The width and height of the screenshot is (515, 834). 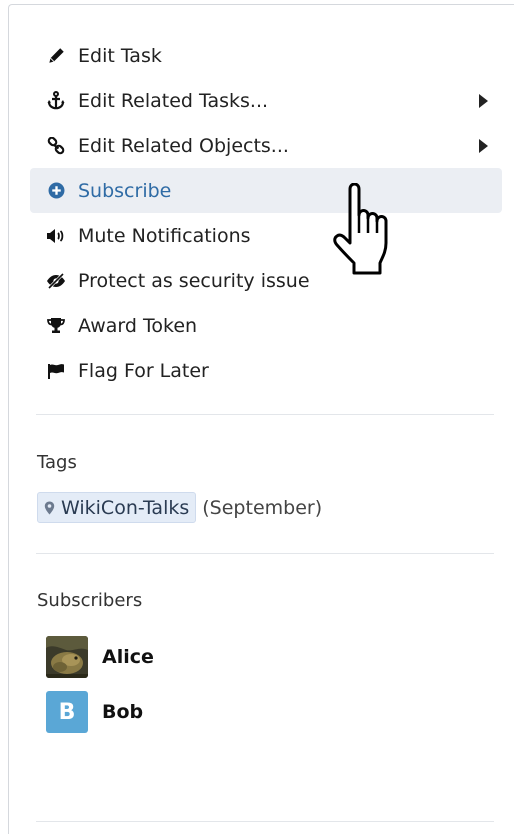 I want to click on volume-icon, so click(x=56, y=236).